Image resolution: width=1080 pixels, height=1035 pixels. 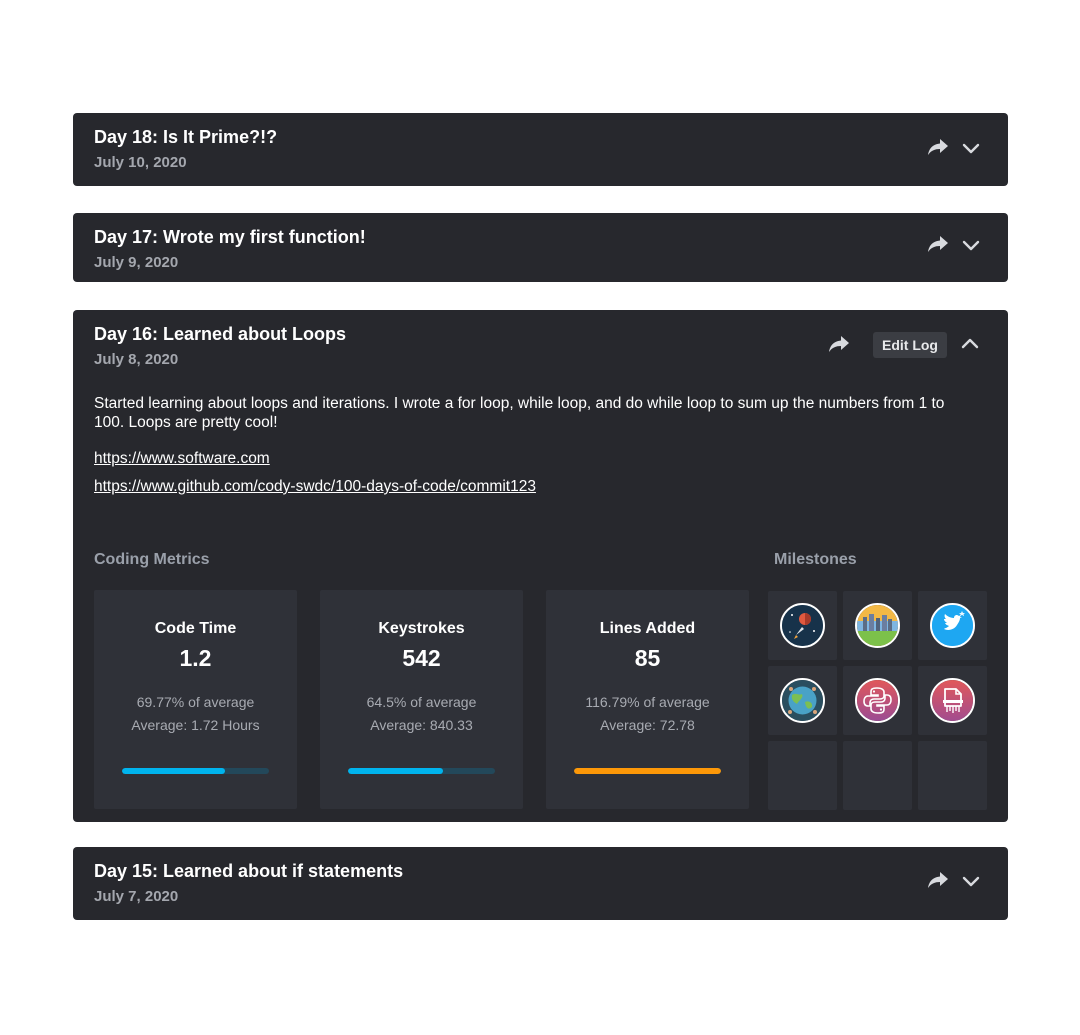 What do you see at coordinates (140, 162) in the screenshot?
I see `log-date: July 10, 2020` at bounding box center [140, 162].